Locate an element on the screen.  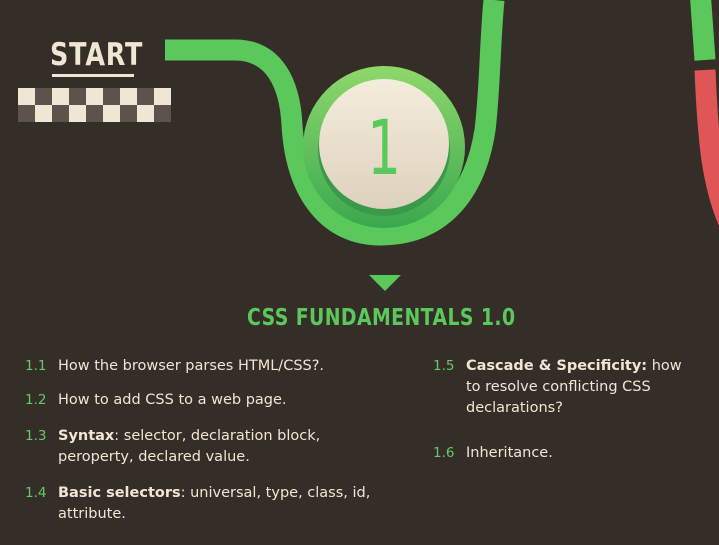
topic-number: 1.3 is located at coordinates (36, 436).